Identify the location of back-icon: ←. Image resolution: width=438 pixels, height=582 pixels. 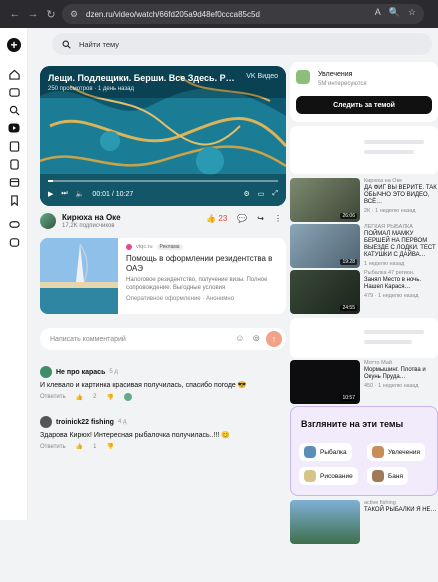
(15, 14).